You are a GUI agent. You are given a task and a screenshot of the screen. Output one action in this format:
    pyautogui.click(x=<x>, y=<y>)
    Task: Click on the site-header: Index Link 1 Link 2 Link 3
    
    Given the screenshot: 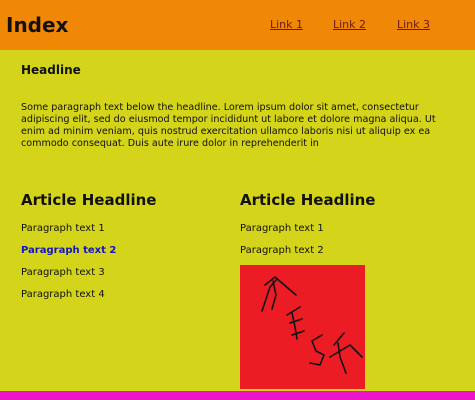 What is the action you would take?
    pyautogui.click(x=237, y=25)
    